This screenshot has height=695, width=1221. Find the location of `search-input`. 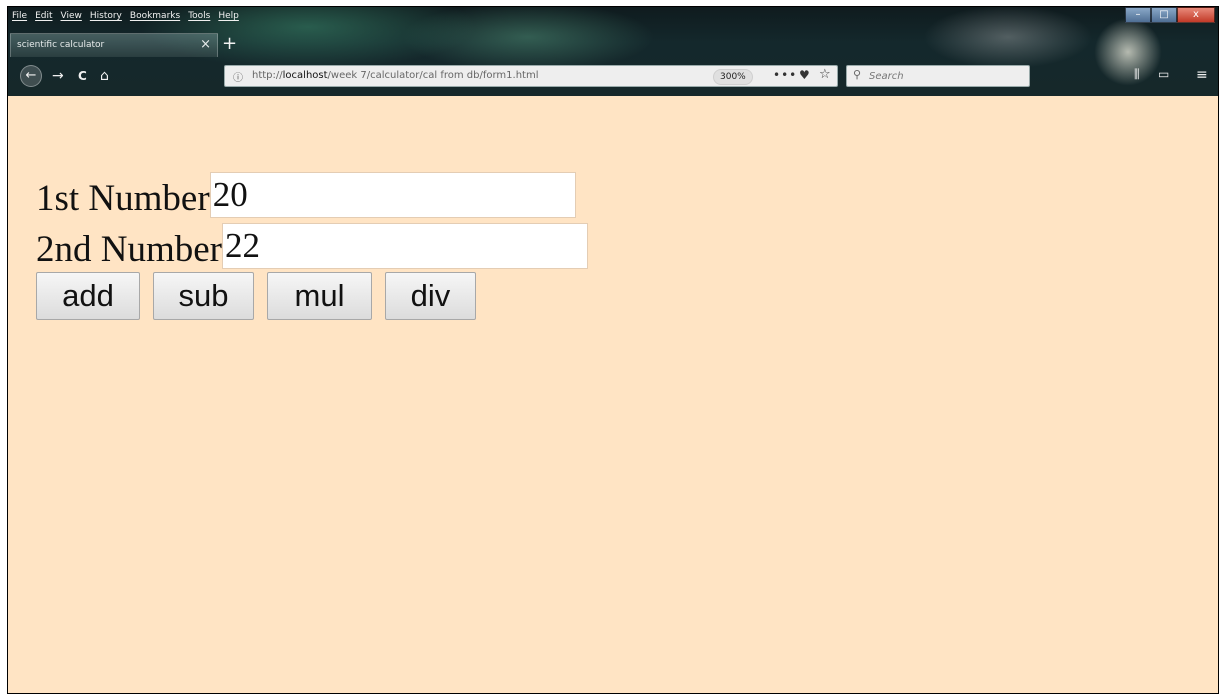

search-input is located at coordinates (944, 76).